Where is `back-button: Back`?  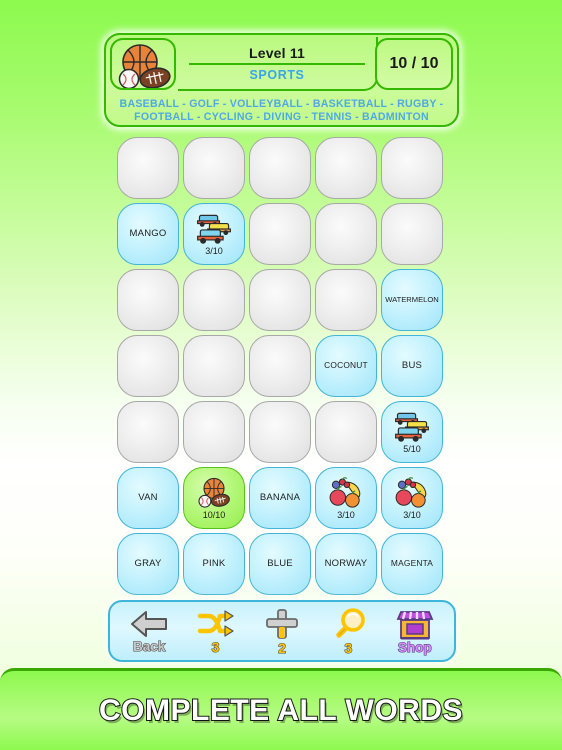
back-button: Back is located at coordinates (149, 631).